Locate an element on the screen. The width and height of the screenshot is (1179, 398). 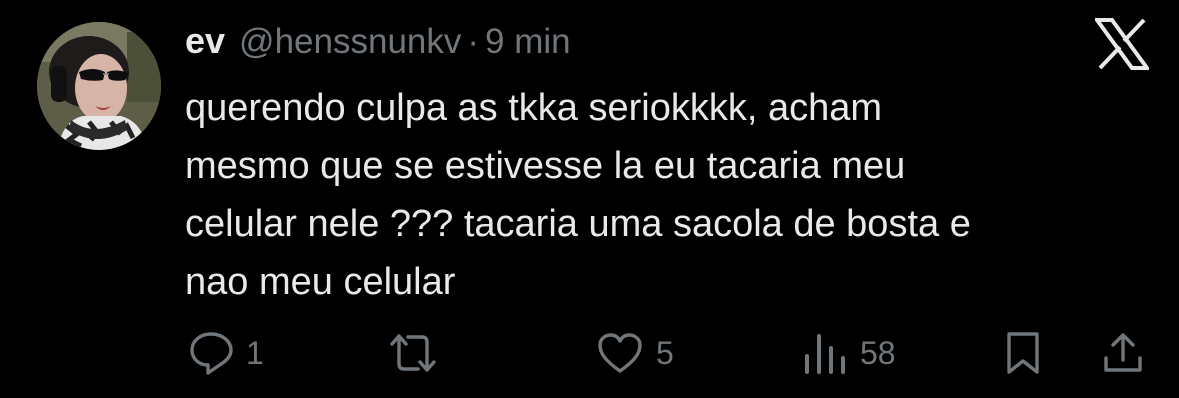
like-button: 5 is located at coordinates (635, 353).